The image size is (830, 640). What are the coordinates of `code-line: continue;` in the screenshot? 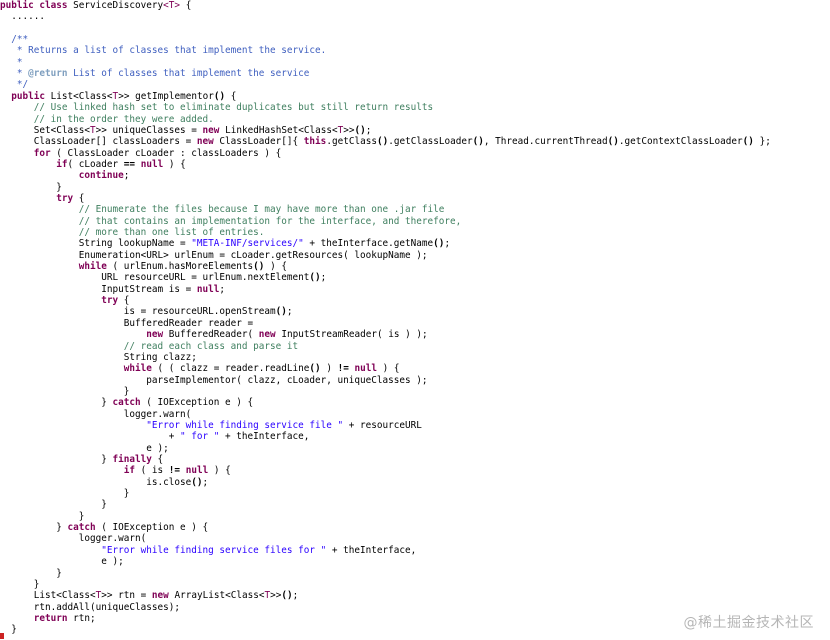 It's located at (65, 176).